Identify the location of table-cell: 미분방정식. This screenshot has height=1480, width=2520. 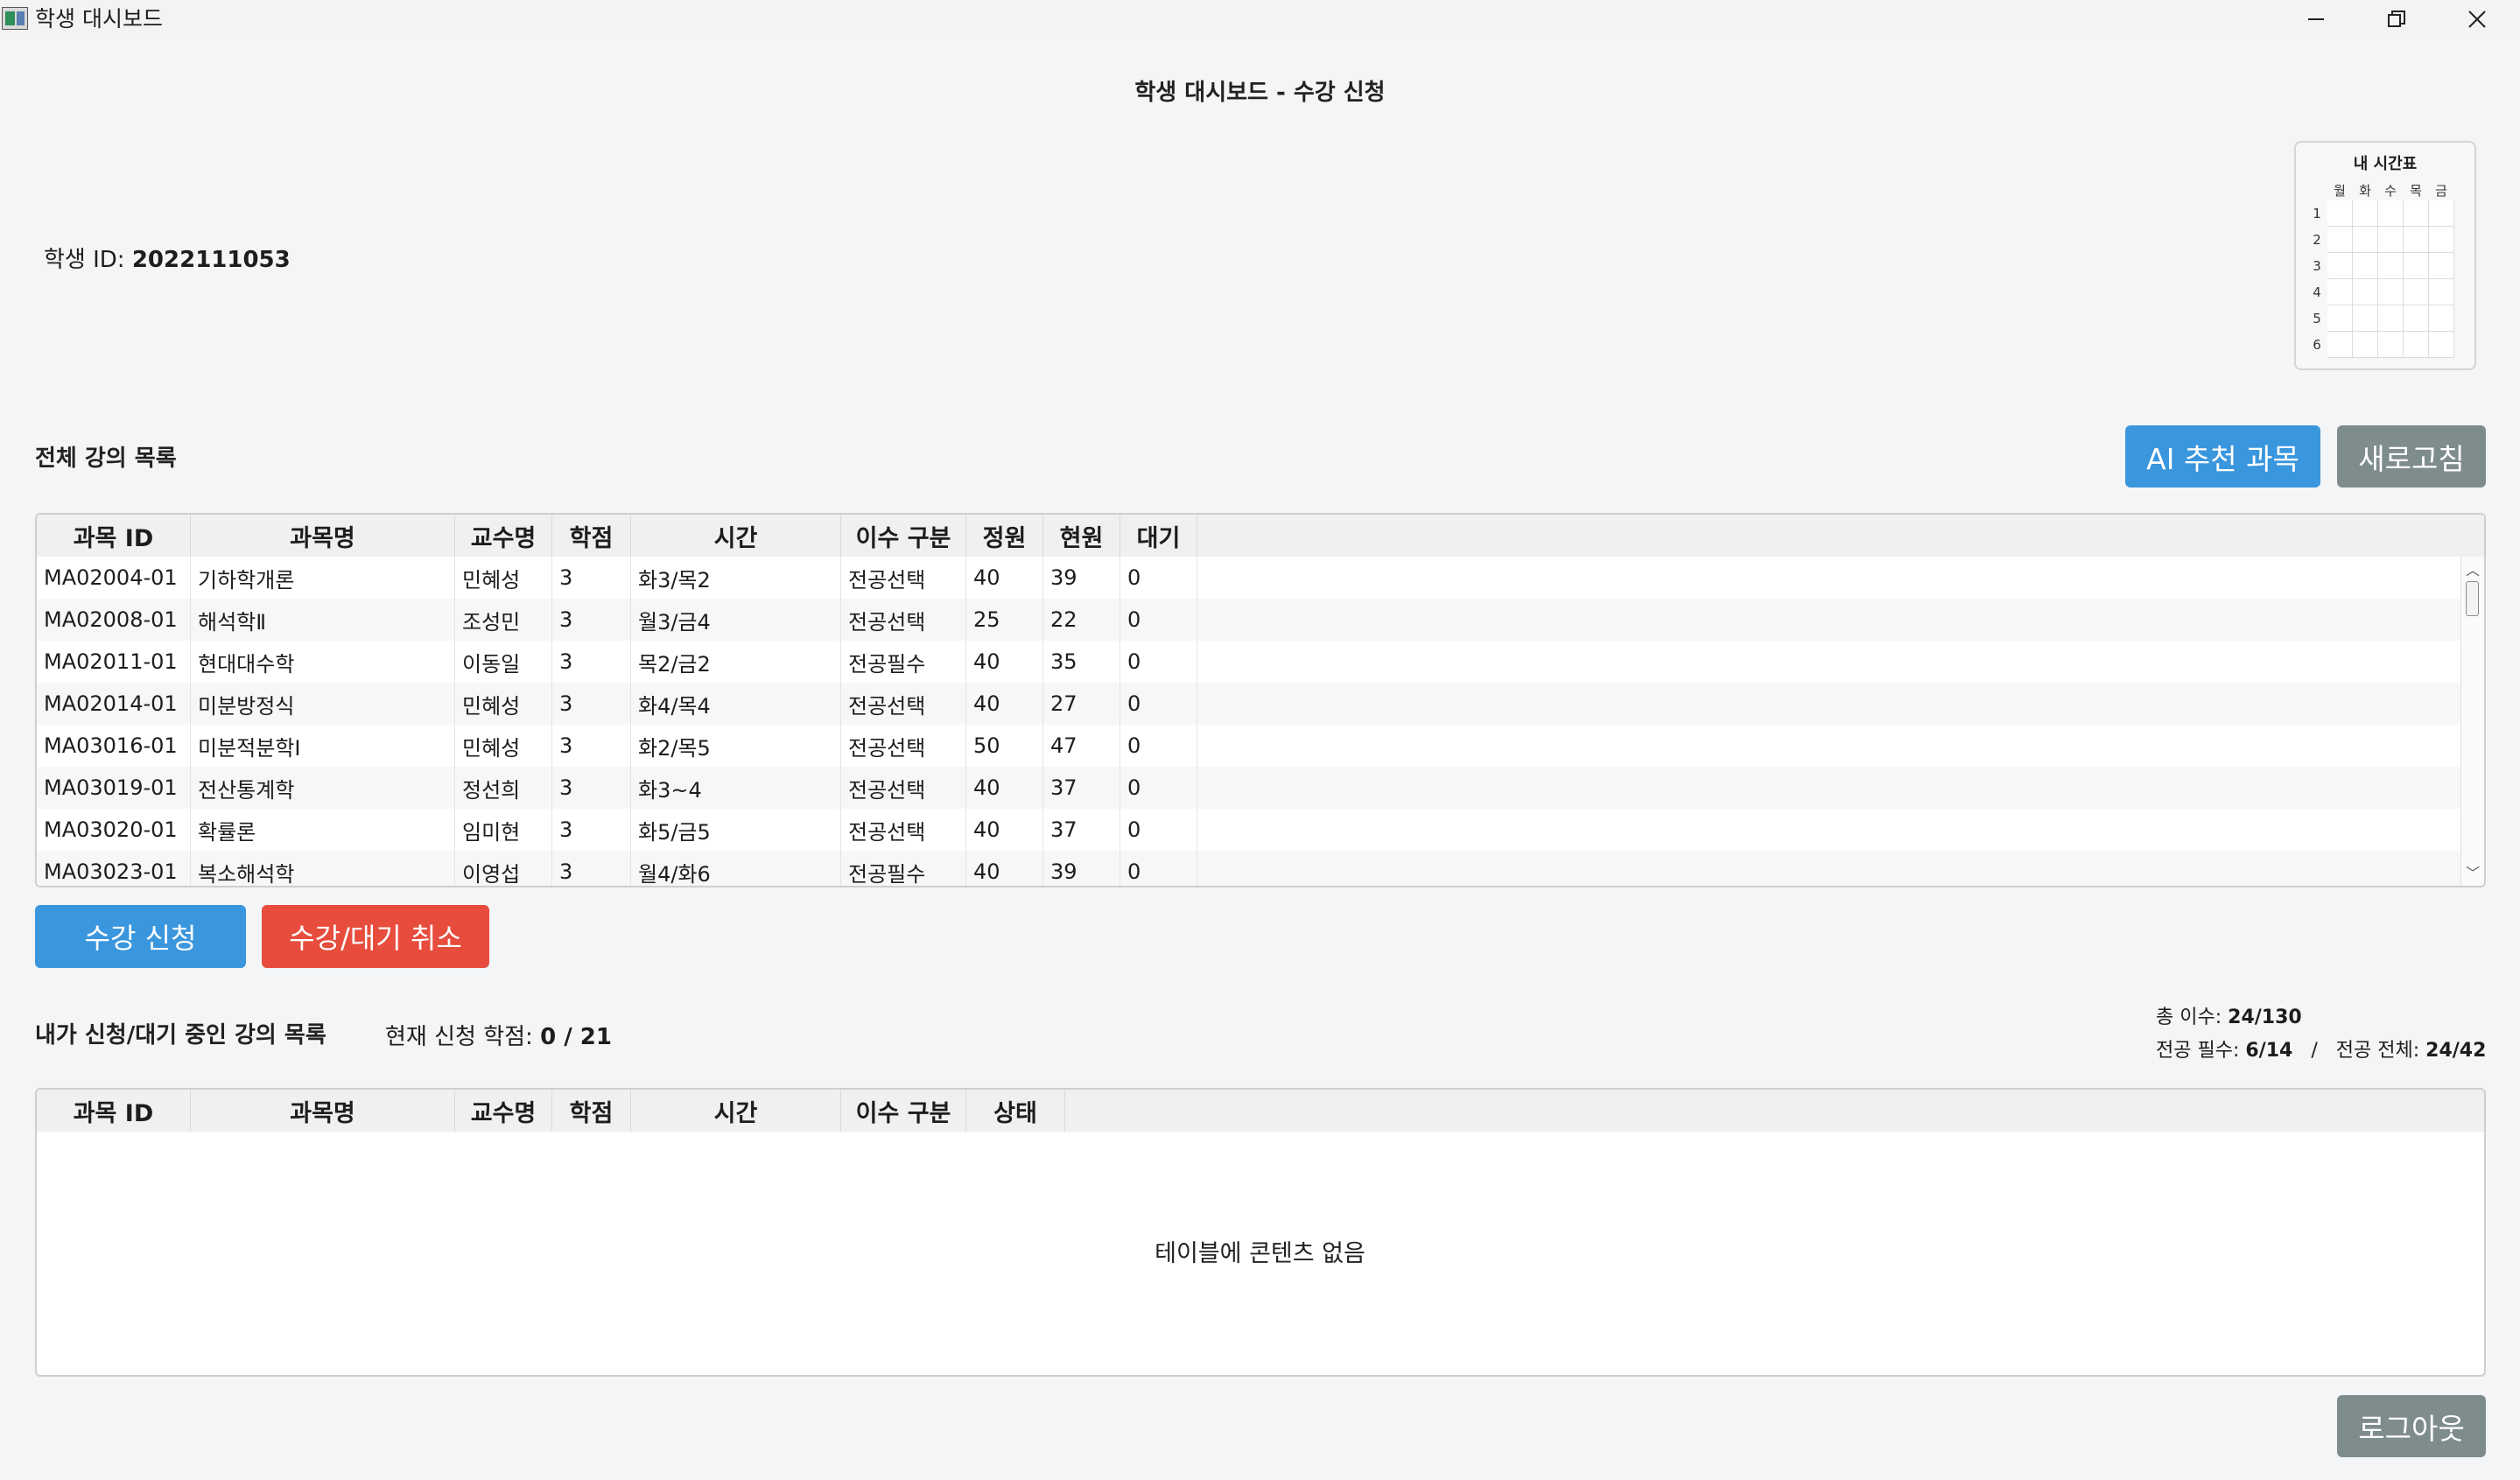
(323, 704).